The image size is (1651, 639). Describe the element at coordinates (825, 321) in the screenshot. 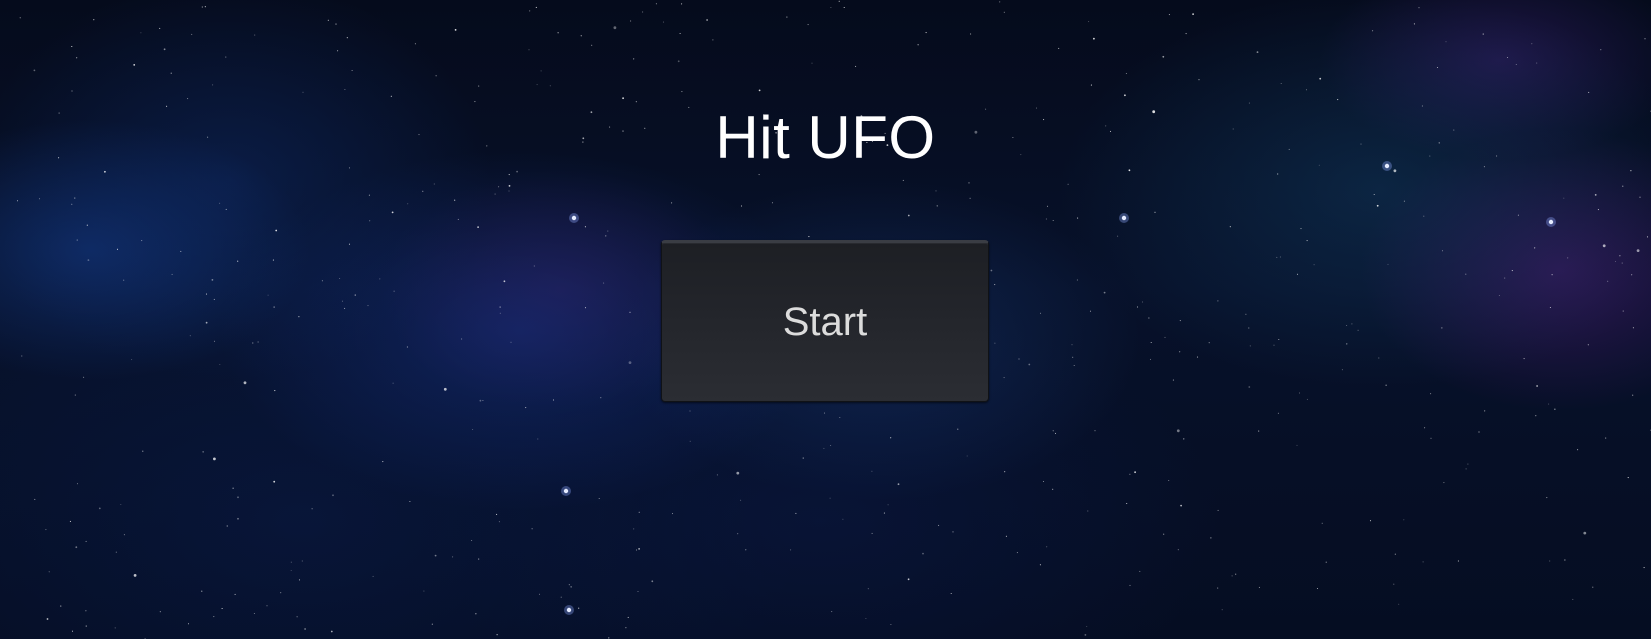

I see `start-button: Start` at that location.